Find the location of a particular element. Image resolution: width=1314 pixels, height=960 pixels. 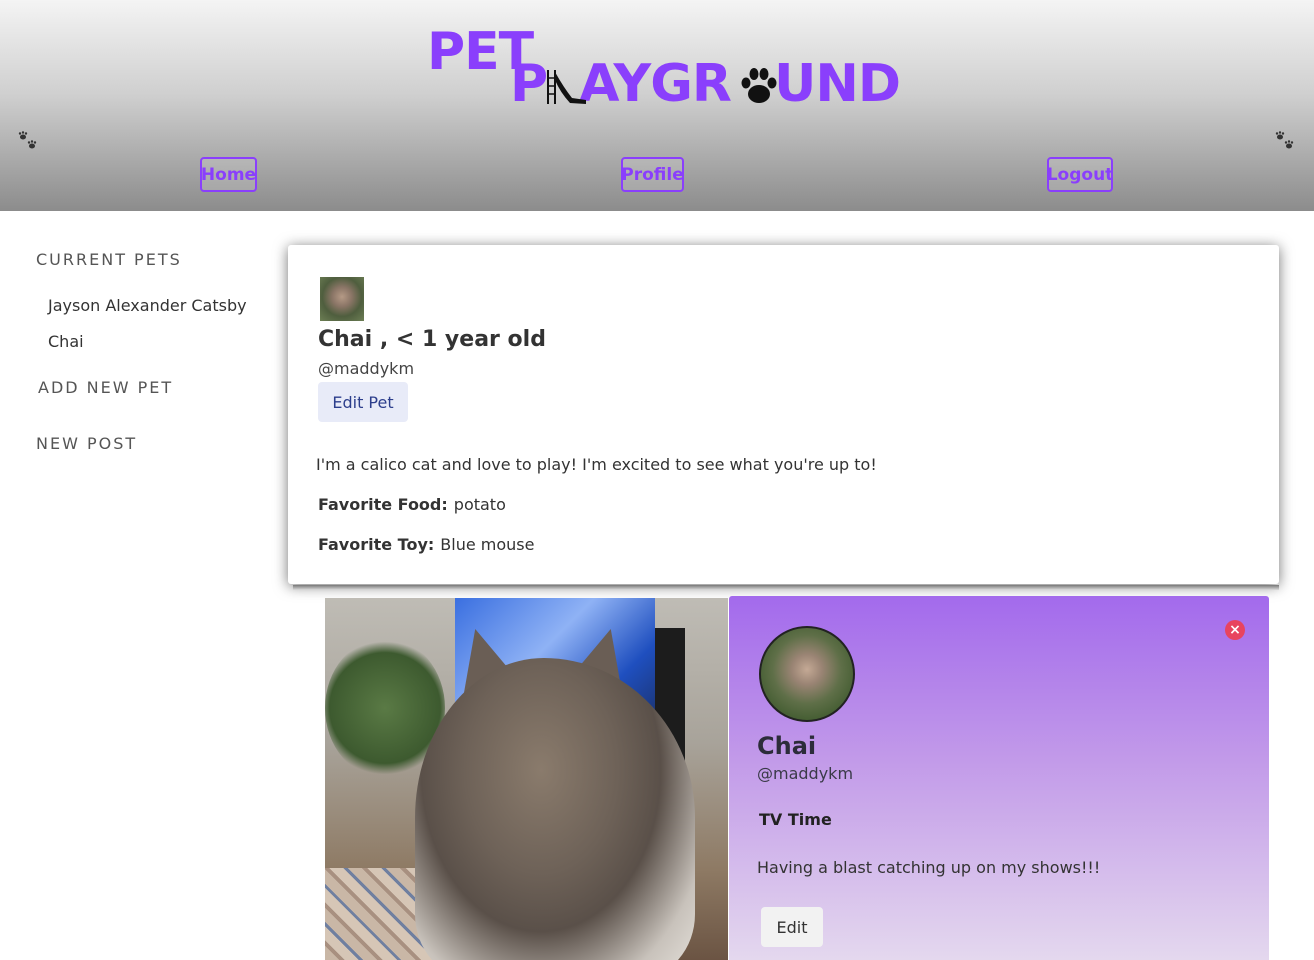

logo-text-playground-end: UND is located at coordinates (837, 84).